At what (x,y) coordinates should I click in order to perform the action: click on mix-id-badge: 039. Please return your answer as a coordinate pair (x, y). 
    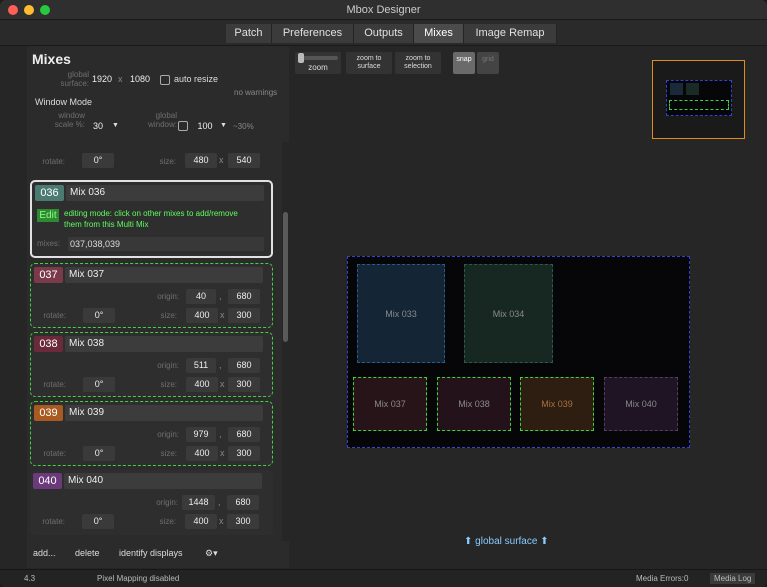
    Looking at the image, I should click on (48, 413).